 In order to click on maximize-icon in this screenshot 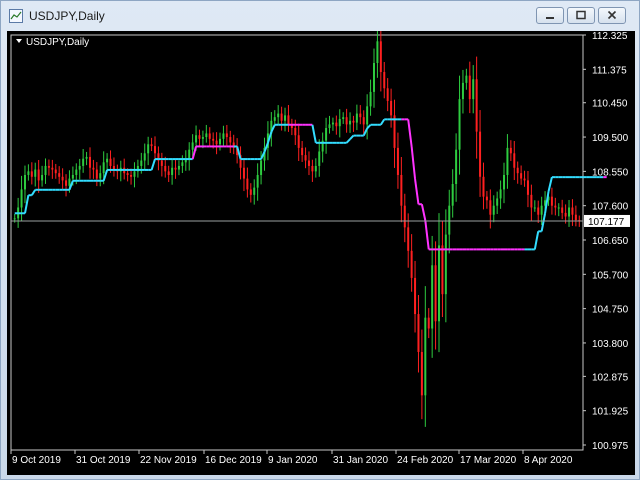, I will do `click(581, 15)`.